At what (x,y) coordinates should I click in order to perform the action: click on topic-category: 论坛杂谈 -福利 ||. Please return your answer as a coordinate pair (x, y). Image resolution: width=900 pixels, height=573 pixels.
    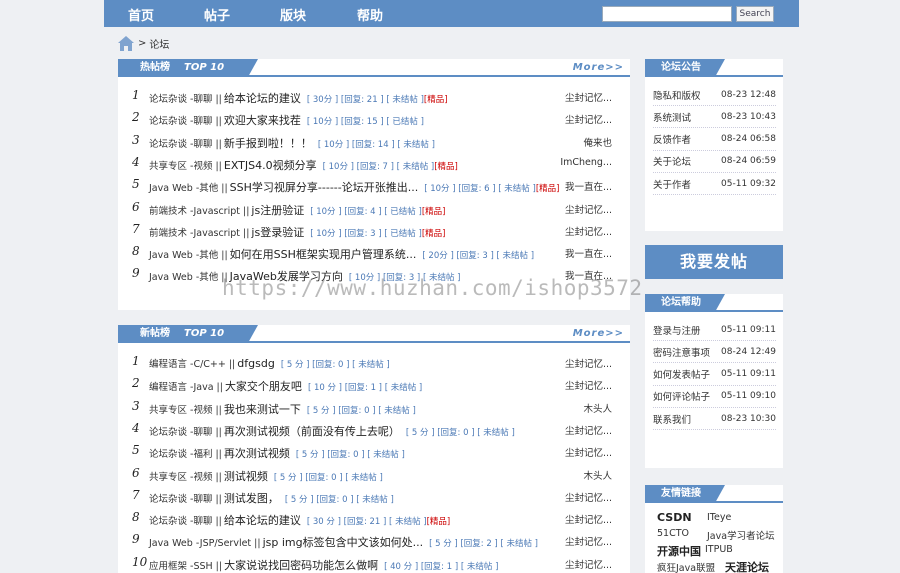
    Looking at the image, I should click on (185, 454).